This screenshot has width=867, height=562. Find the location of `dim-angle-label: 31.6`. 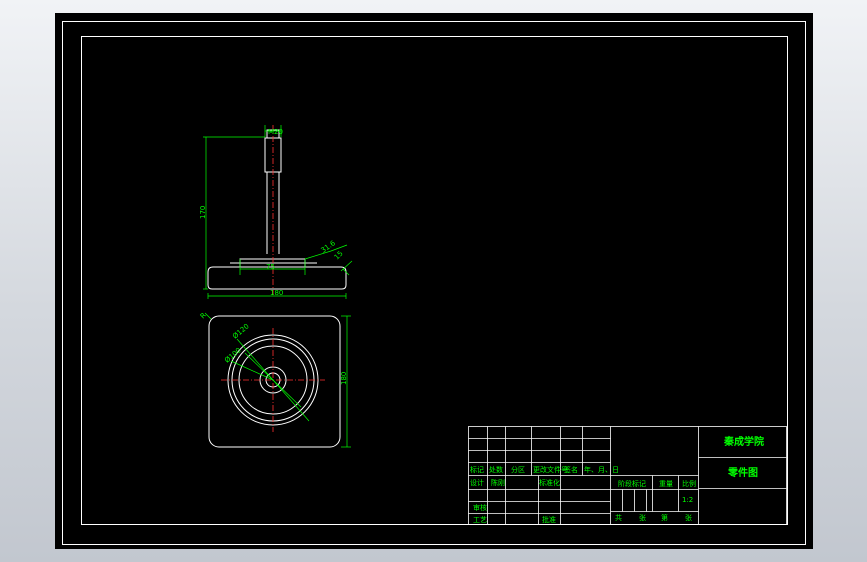

dim-angle-label: 31.6 is located at coordinates (329, 247).